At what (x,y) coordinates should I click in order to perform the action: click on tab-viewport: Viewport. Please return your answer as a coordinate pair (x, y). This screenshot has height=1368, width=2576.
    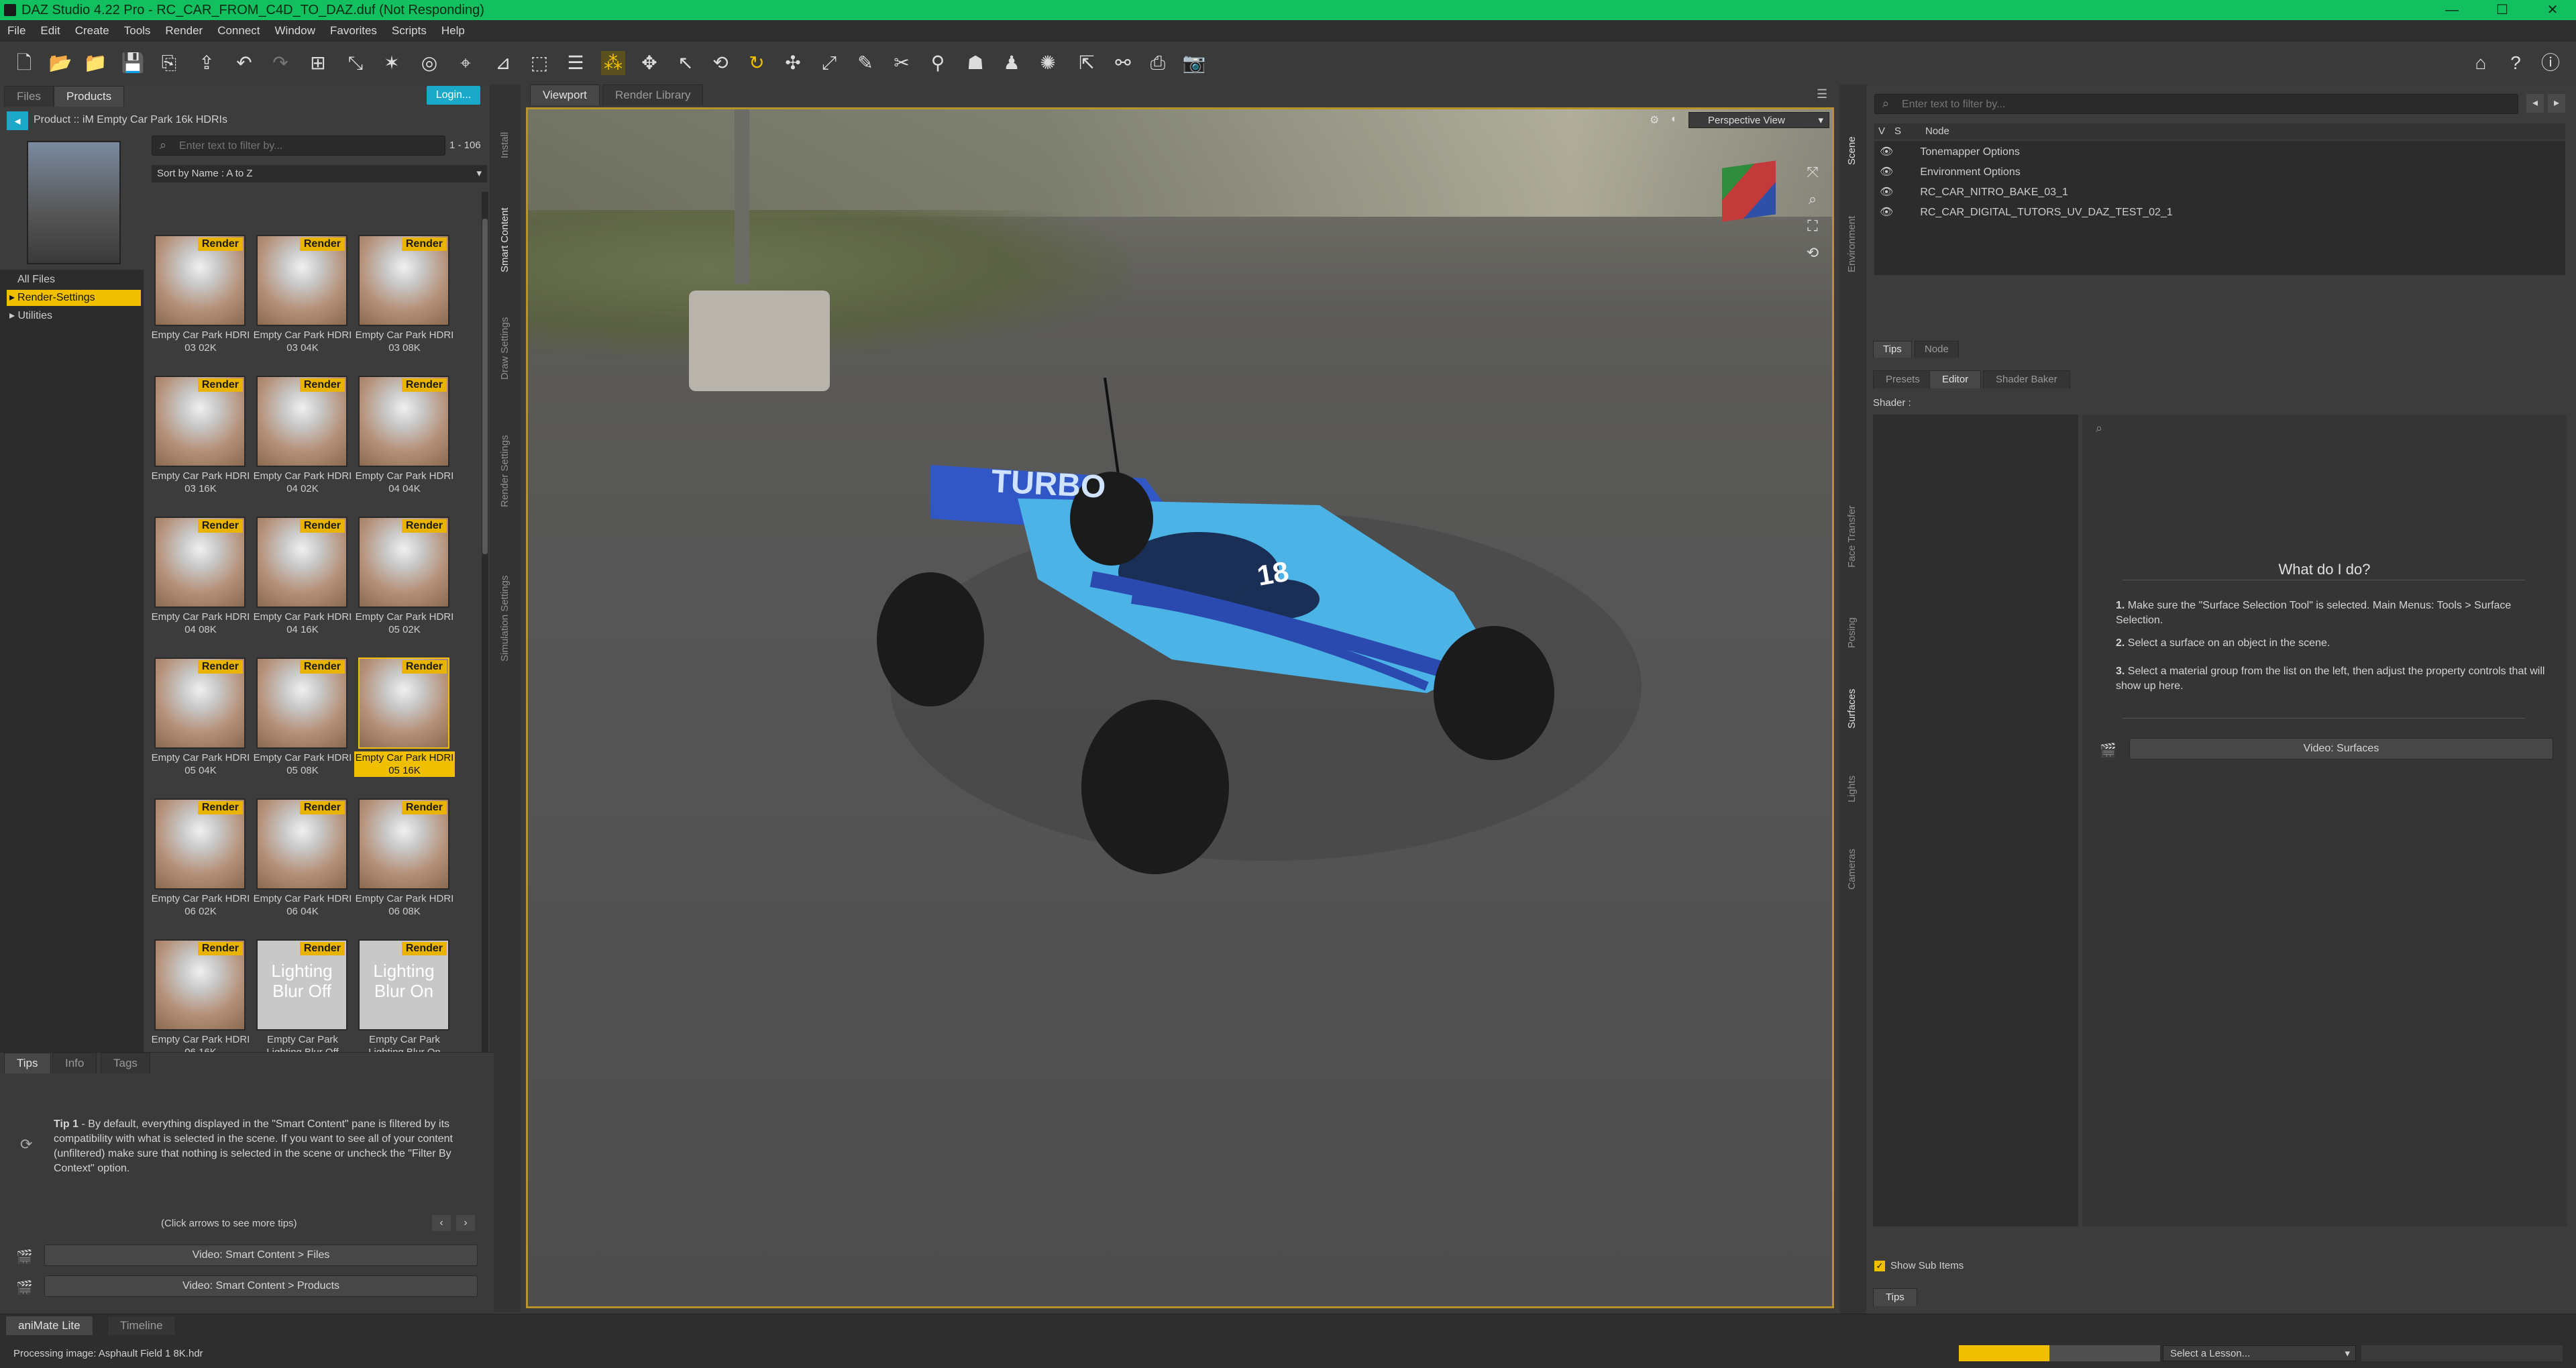
    Looking at the image, I should click on (565, 95).